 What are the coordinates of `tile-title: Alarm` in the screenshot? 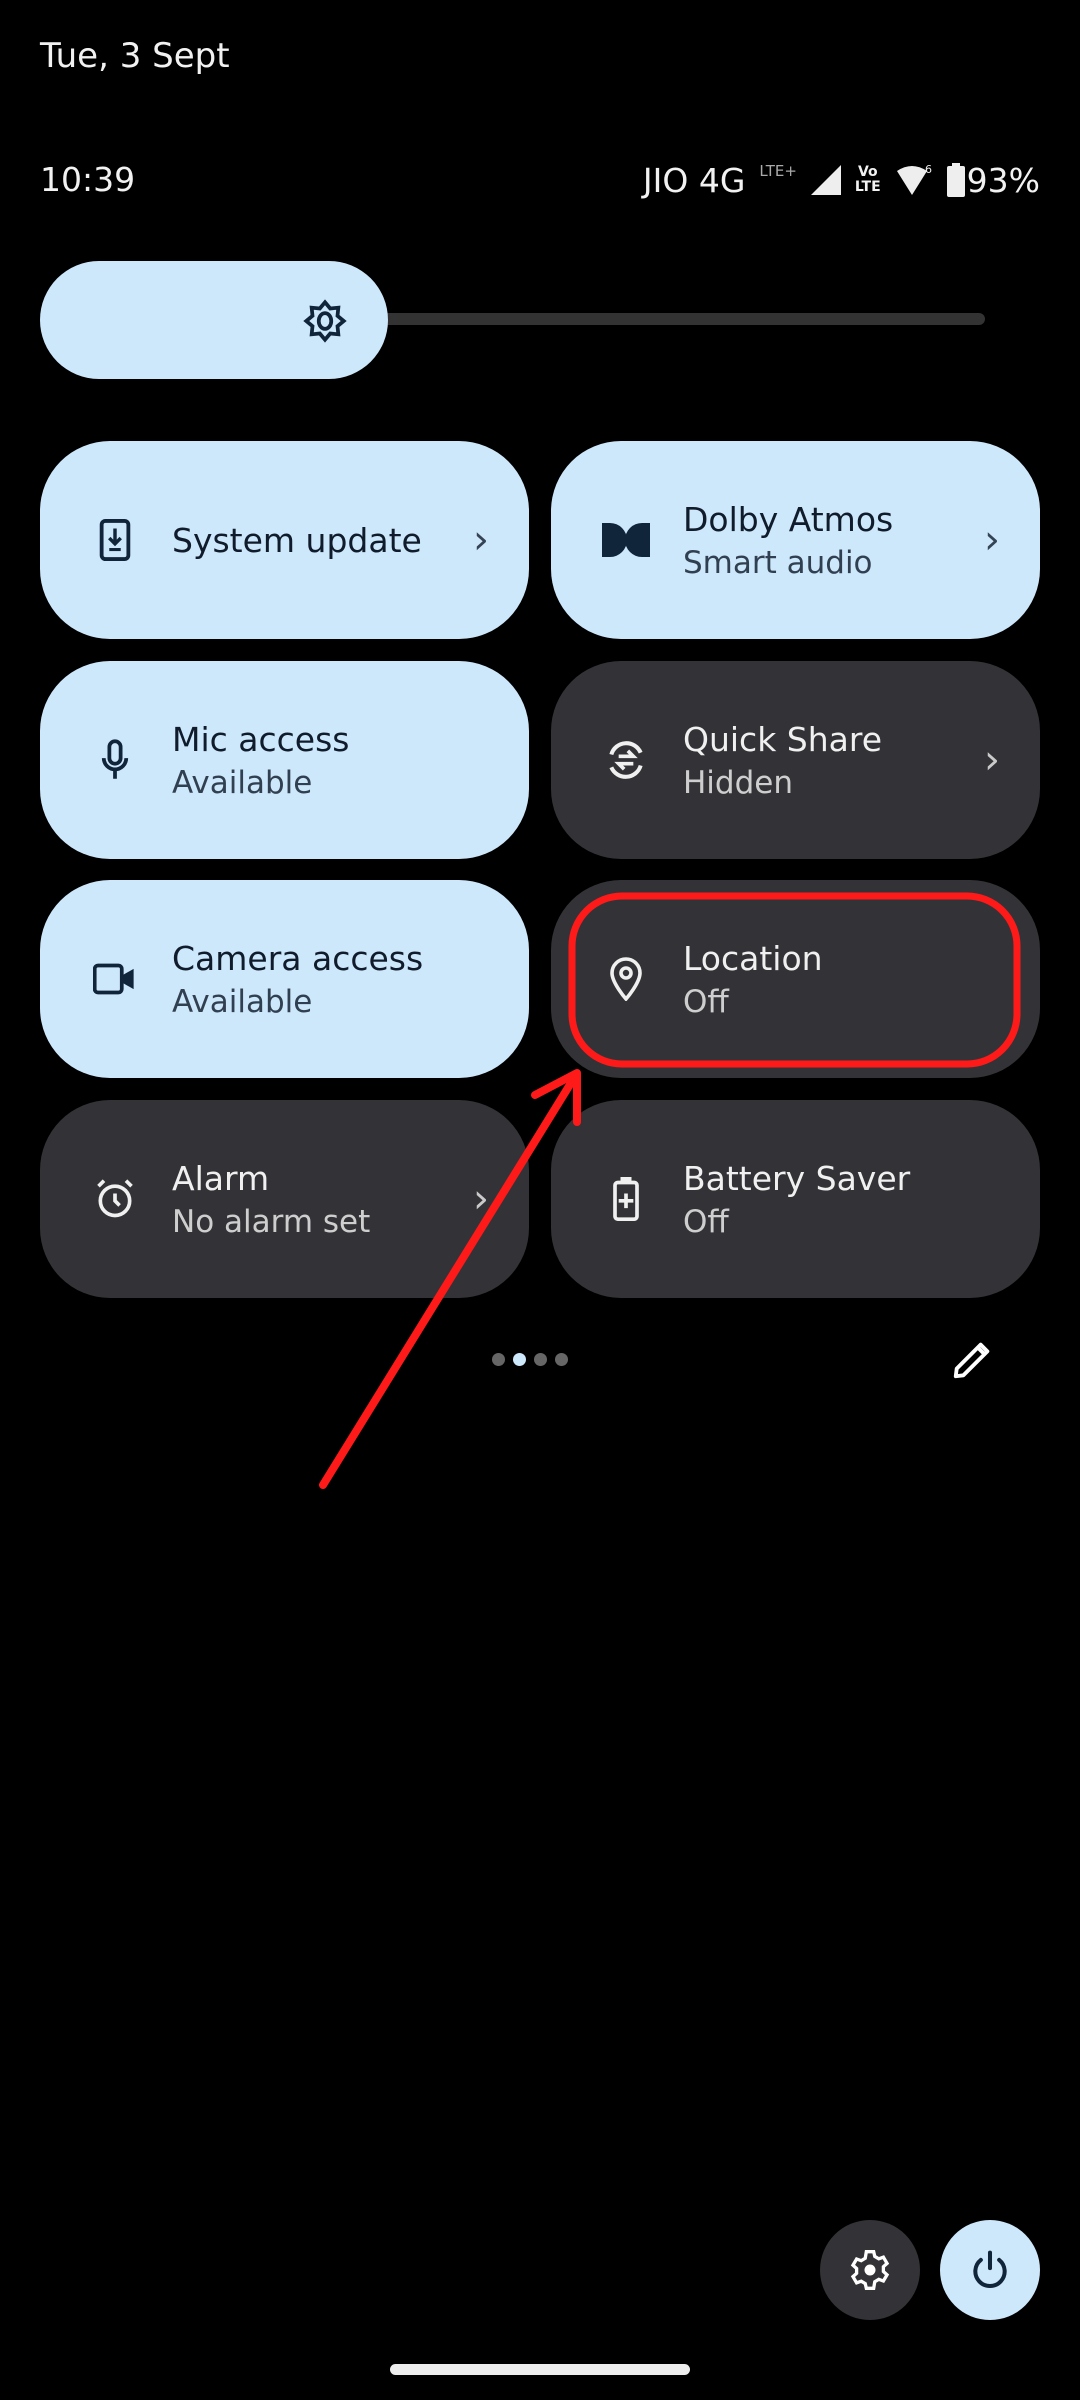 It's located at (221, 1178).